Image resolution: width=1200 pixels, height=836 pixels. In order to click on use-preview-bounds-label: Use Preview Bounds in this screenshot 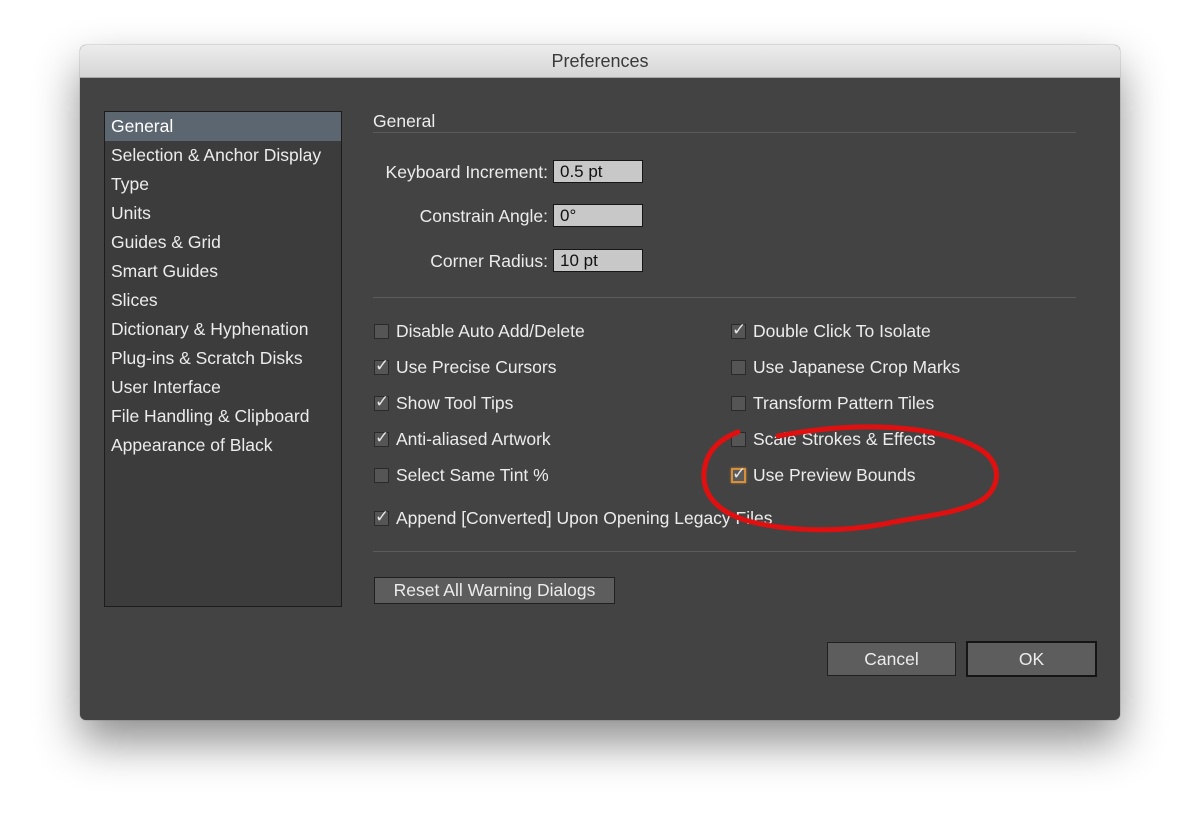, I will do `click(834, 474)`.